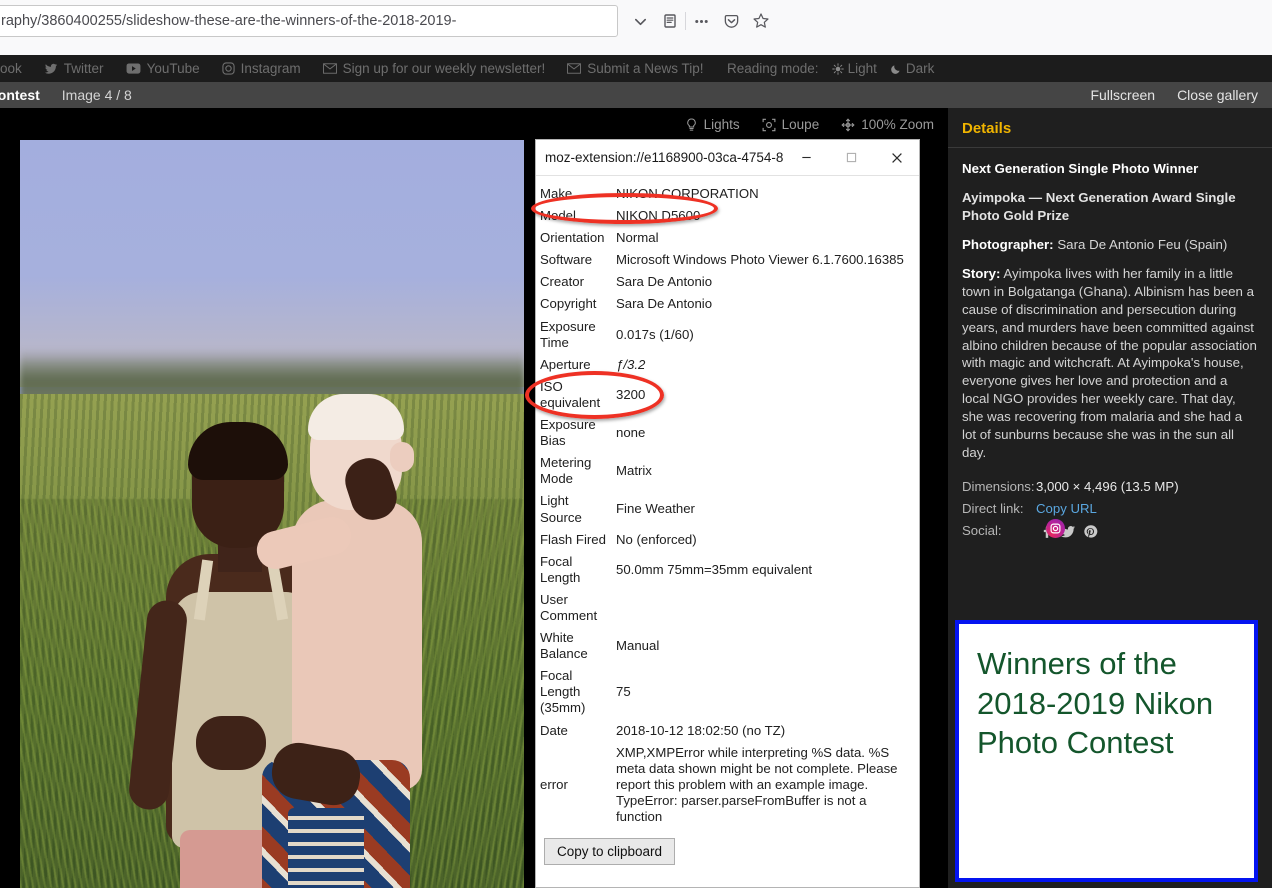 The image size is (1272, 888). I want to click on copy-url-link: Copy URL, so click(1066, 509).